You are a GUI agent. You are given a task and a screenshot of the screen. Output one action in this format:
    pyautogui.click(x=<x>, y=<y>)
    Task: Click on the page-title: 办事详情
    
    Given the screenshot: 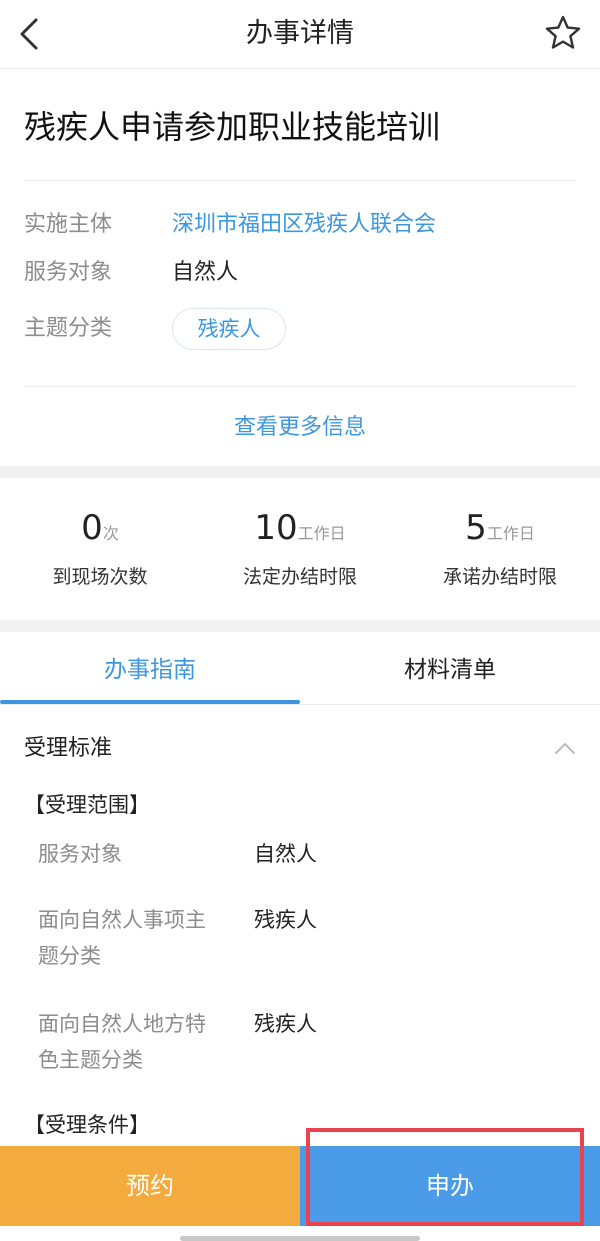 What is the action you would take?
    pyautogui.click(x=300, y=33)
    